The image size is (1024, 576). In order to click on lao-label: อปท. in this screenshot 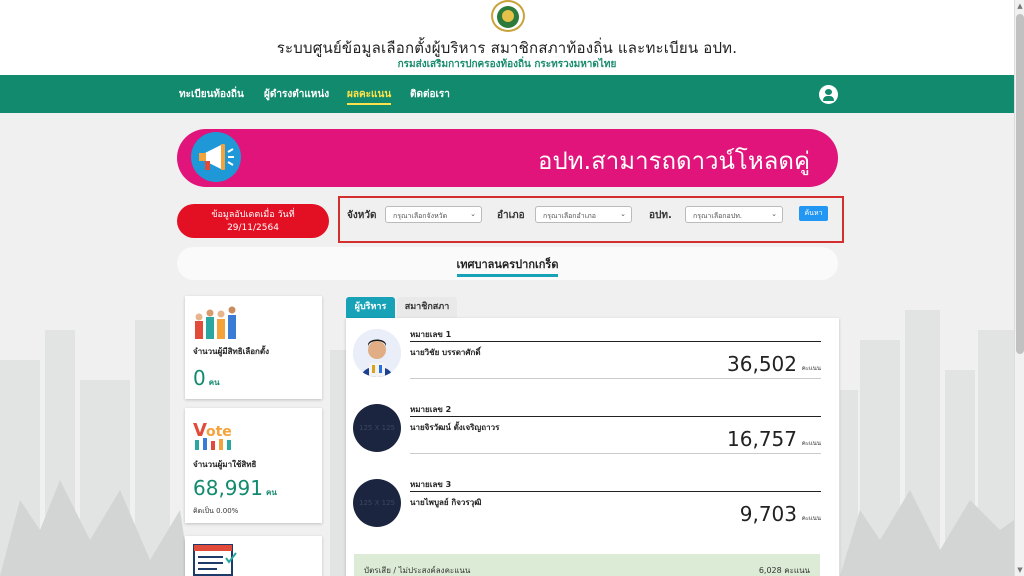, I will do `click(660, 215)`.